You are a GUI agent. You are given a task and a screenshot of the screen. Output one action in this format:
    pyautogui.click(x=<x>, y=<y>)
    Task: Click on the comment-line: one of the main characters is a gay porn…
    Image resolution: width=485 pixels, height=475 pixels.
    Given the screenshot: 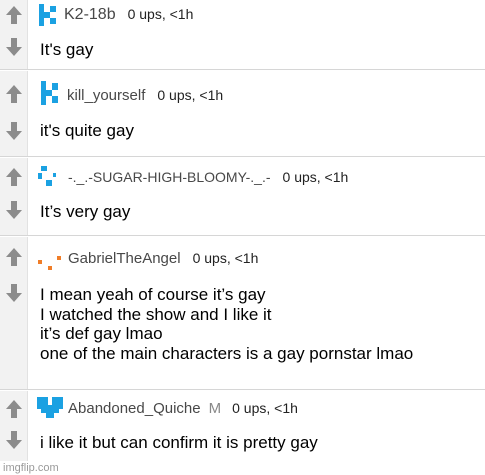 What is the action you would take?
    pyautogui.click(x=227, y=353)
    